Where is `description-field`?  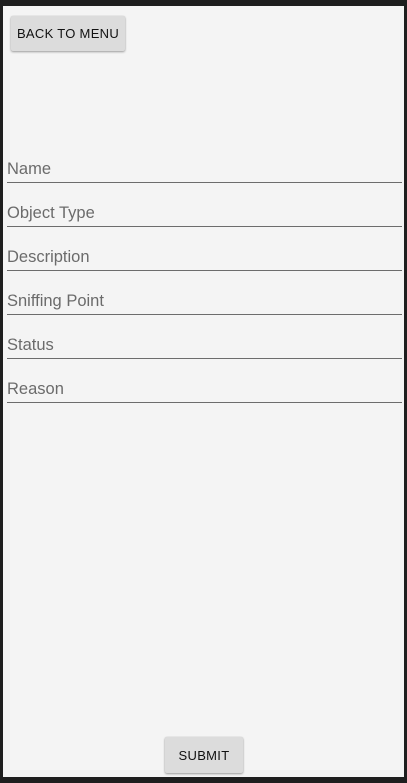
description-field is located at coordinates (204, 256).